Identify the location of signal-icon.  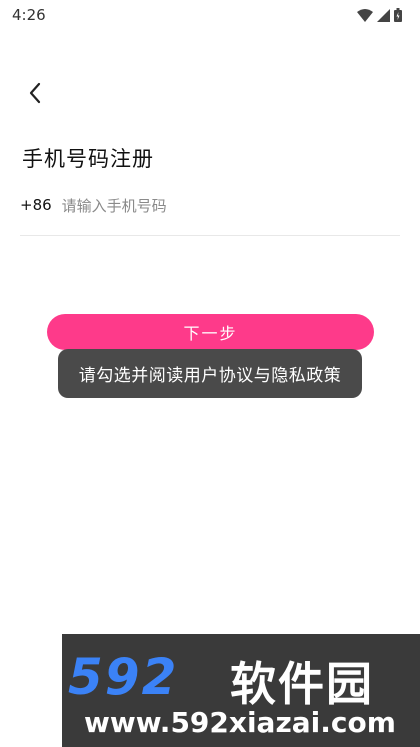
(383, 16).